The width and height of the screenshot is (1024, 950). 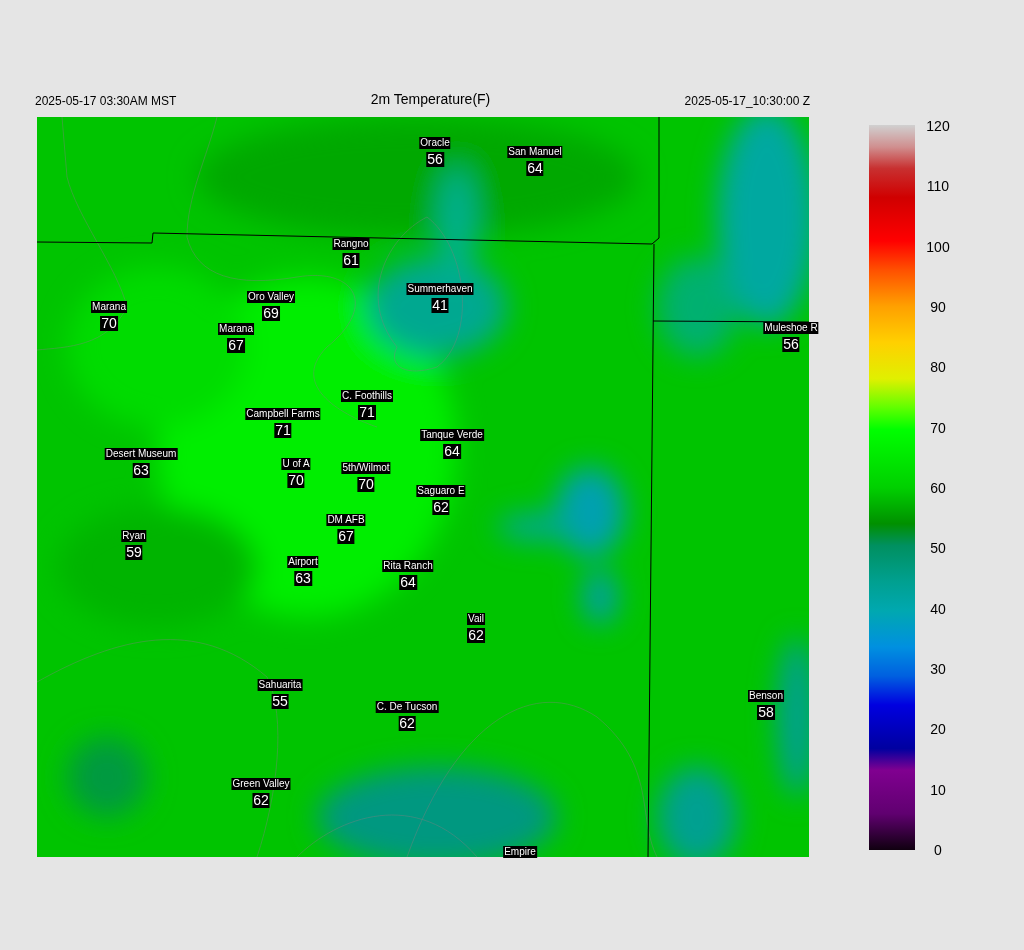 What do you see at coordinates (408, 566) in the screenshot?
I see `station-name: Rita Ranch` at bounding box center [408, 566].